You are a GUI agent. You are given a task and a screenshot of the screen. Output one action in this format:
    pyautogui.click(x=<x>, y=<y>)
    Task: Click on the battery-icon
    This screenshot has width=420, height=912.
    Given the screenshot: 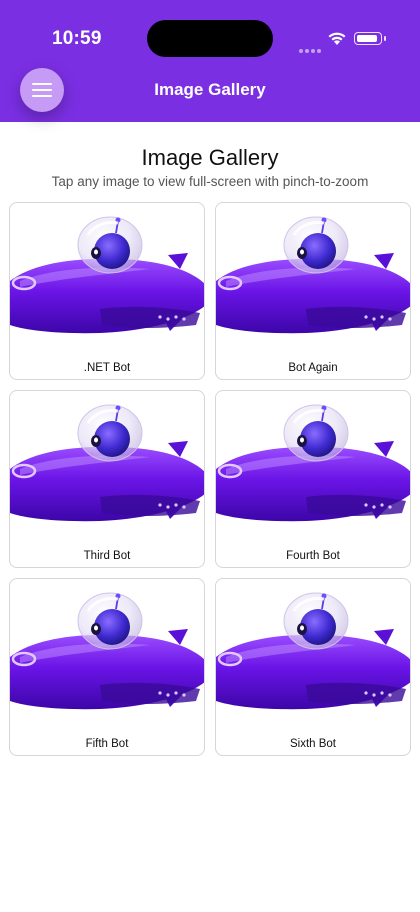 What is the action you would take?
    pyautogui.click(x=370, y=38)
    